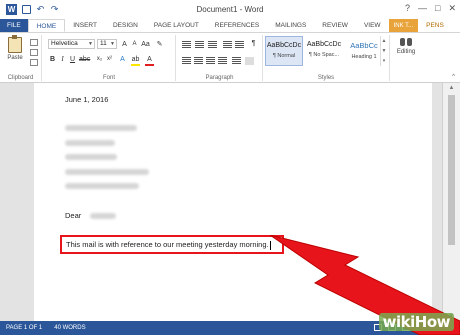 This screenshot has width=460, height=335. What do you see at coordinates (198, 61) in the screenshot?
I see `align-center-icon` at bounding box center [198, 61].